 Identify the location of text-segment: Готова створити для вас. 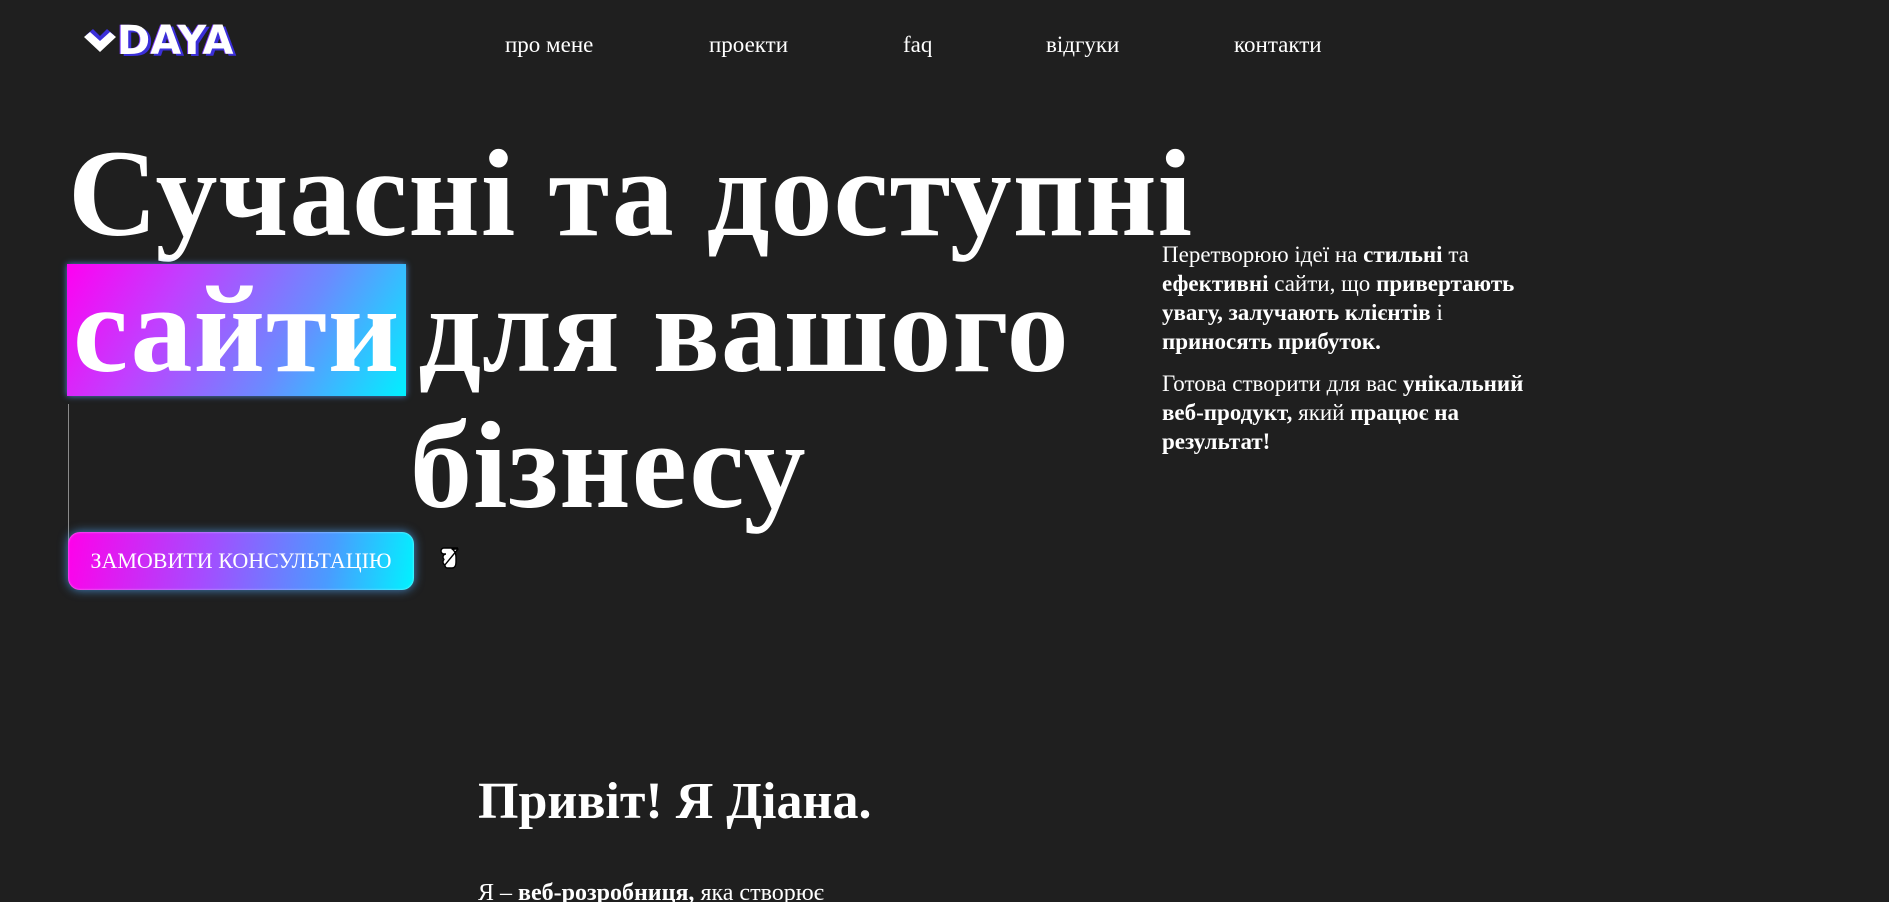
(1282, 383).